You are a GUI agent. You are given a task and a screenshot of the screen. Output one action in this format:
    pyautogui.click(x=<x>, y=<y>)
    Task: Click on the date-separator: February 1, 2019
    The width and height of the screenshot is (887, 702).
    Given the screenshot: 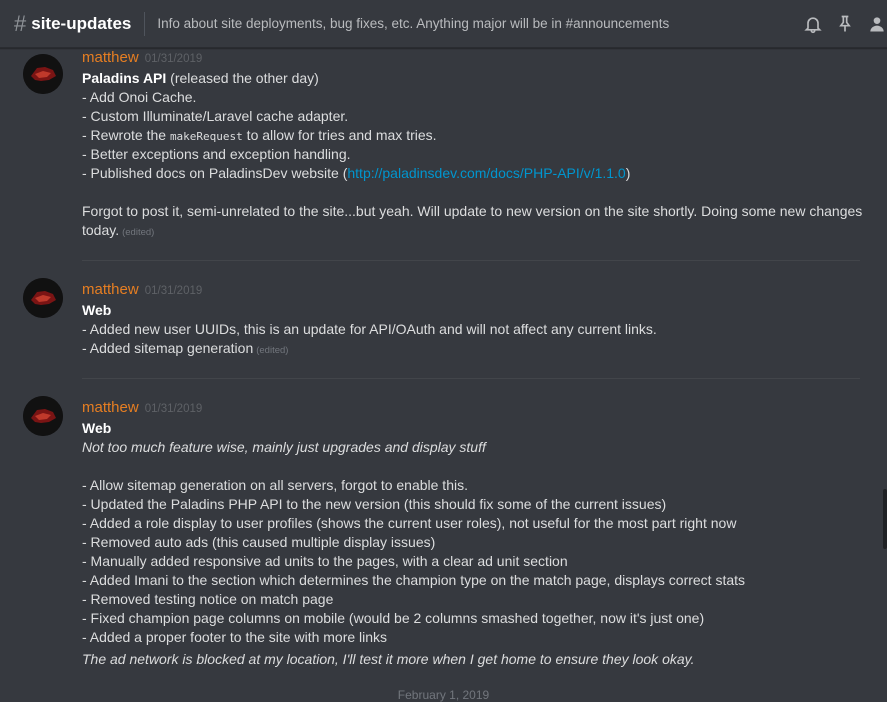 What is the action you would take?
    pyautogui.click(x=443, y=695)
    